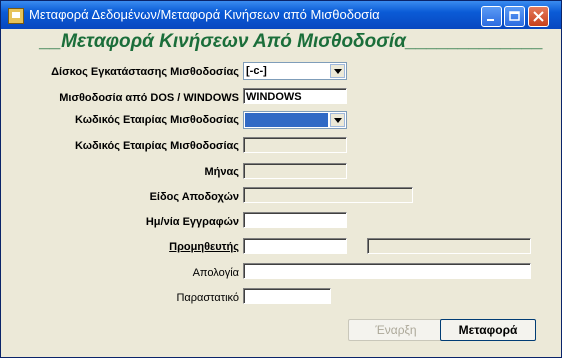 Image resolution: width=562 pixels, height=358 pixels. Describe the element at coordinates (295, 246) in the screenshot. I see `supplier-code-input` at that location.